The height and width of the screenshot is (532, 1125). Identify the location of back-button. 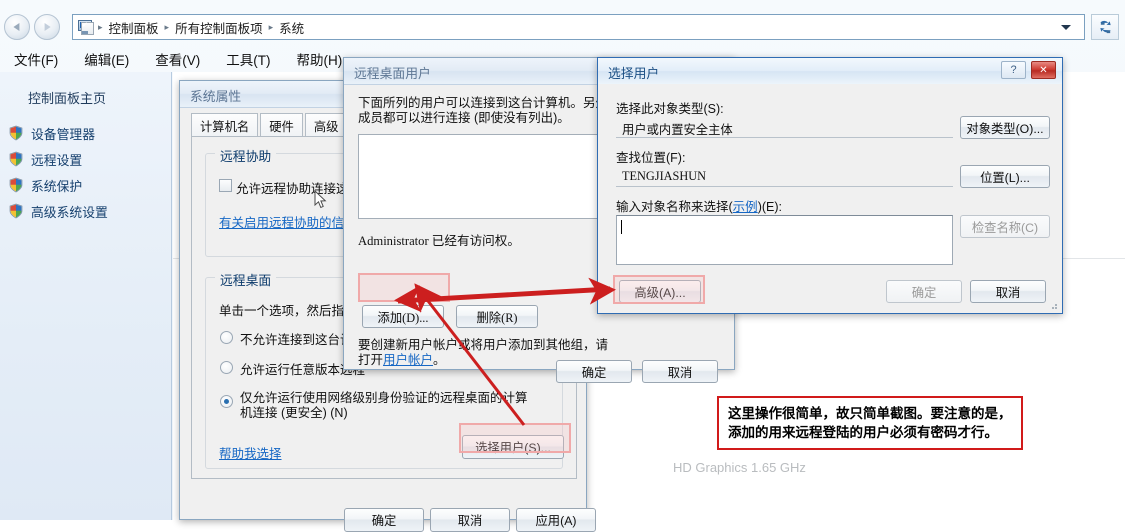
(17, 27).